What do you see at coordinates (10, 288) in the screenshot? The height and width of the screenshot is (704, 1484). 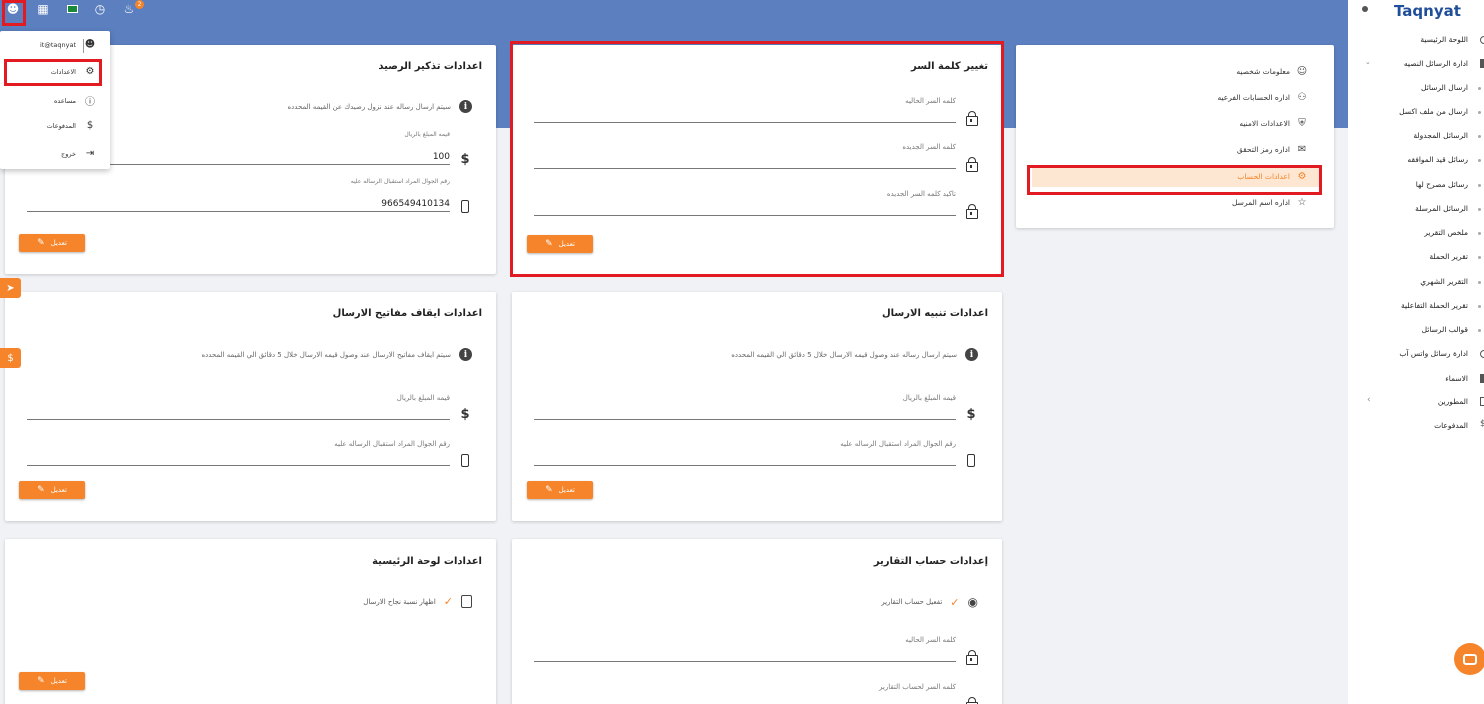 I see `send-tab-icon: ➤` at bounding box center [10, 288].